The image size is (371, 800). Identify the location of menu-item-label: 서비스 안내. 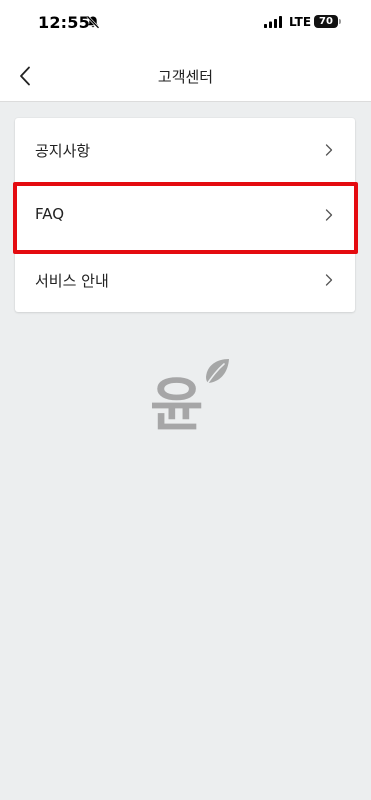
(72, 281).